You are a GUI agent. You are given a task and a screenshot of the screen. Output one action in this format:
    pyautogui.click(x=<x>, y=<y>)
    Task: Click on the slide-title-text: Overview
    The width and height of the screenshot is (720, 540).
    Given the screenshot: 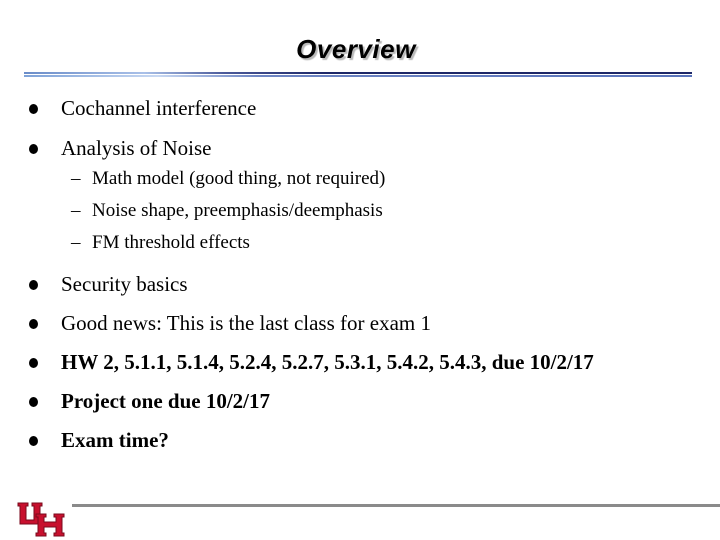 What is the action you would take?
    pyautogui.click(x=356, y=49)
    